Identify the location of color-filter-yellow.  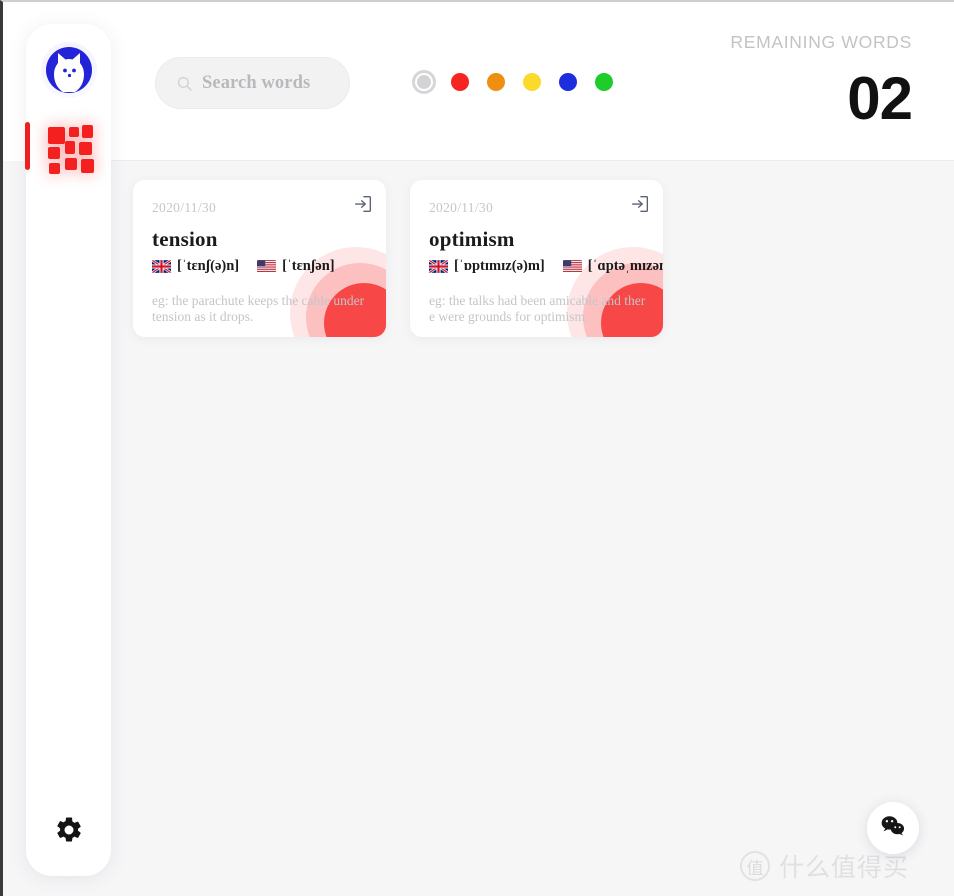
(532, 82).